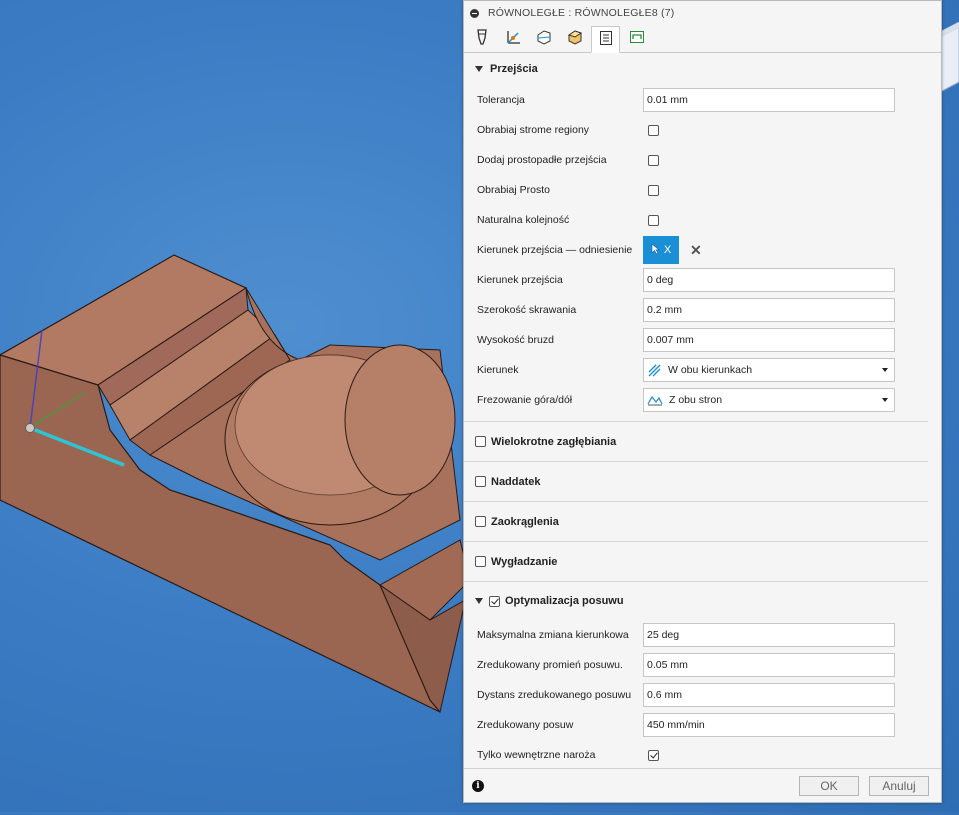 This screenshot has height=815, width=959. I want to click on stock-to-leave-title: Naddatek, so click(516, 481).